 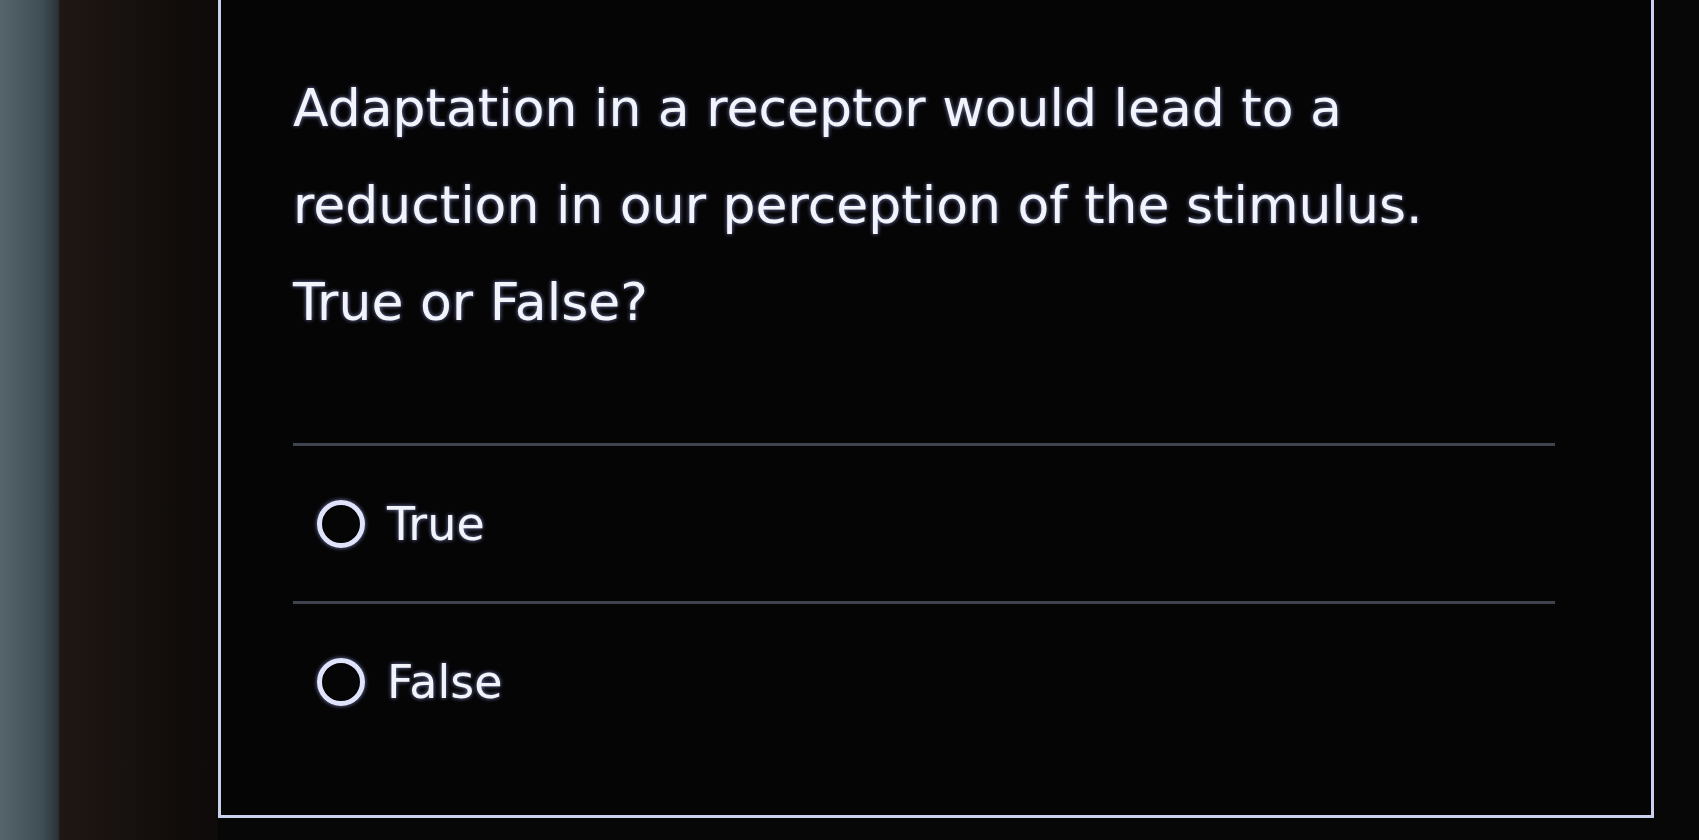 What do you see at coordinates (436, 523) in the screenshot?
I see `option-label: True` at bounding box center [436, 523].